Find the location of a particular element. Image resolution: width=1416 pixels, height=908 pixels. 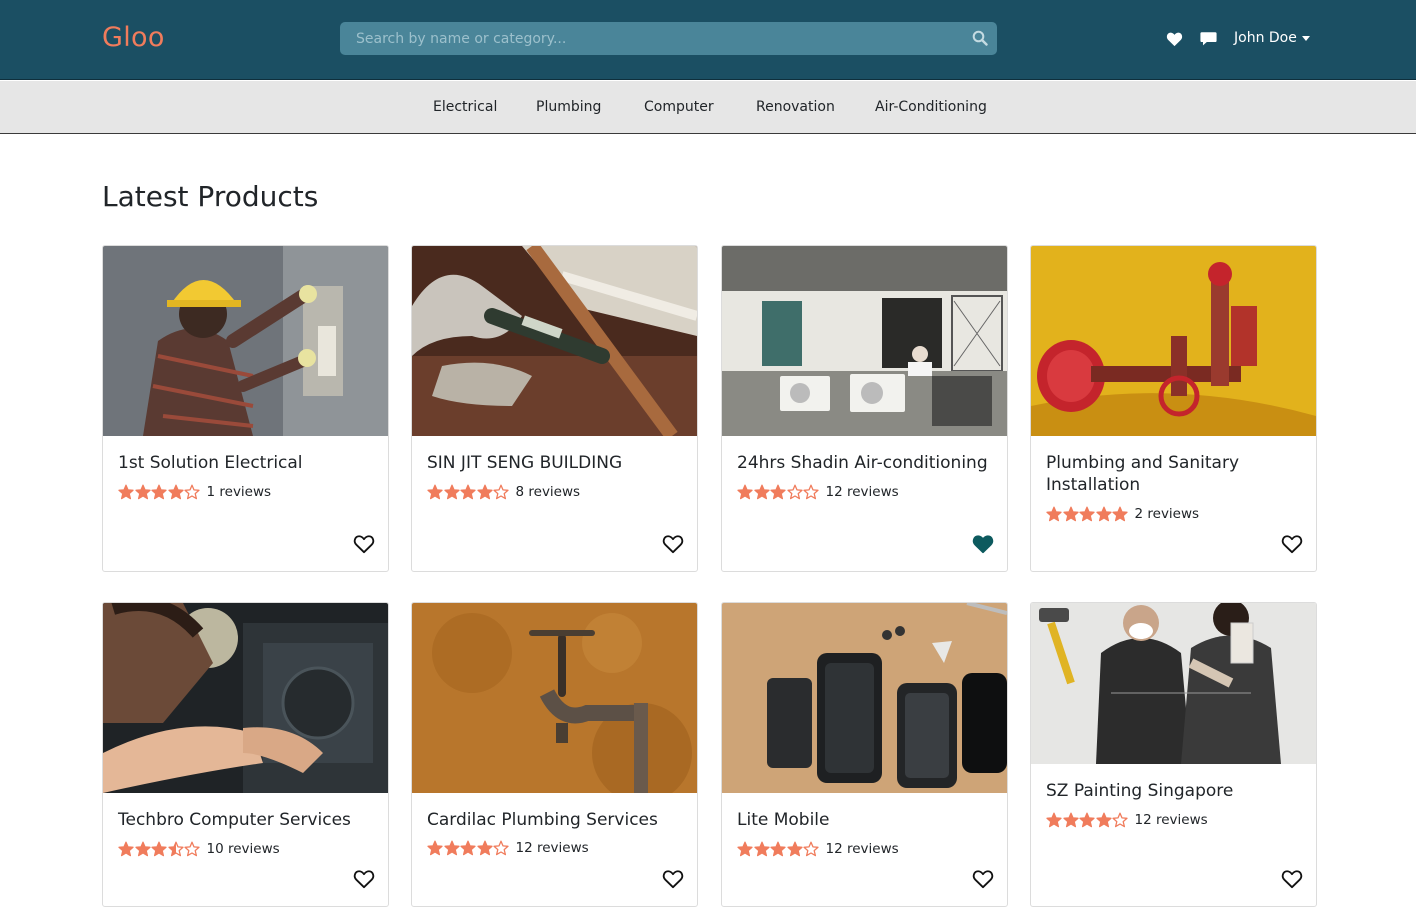

product-image-caulking is located at coordinates (554, 341).